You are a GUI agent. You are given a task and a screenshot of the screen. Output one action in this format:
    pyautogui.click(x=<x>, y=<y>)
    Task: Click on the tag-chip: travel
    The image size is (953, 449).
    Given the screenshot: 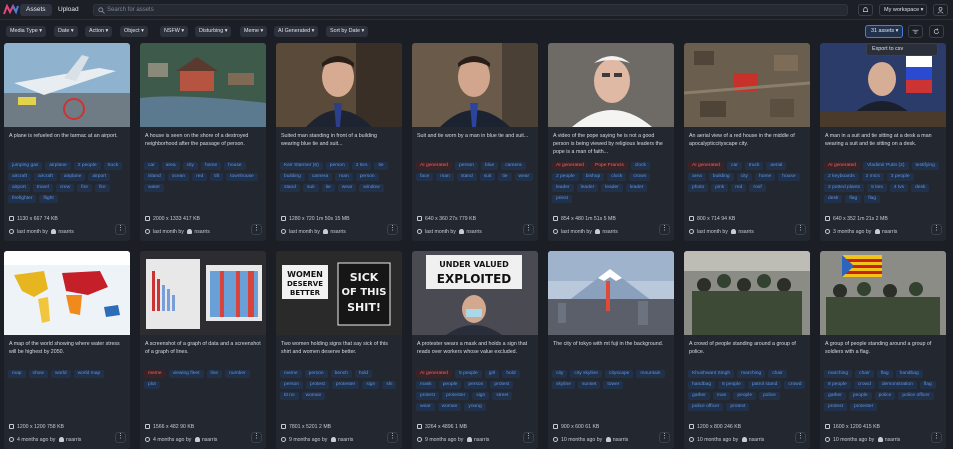 What is the action you would take?
    pyautogui.click(x=42, y=188)
    